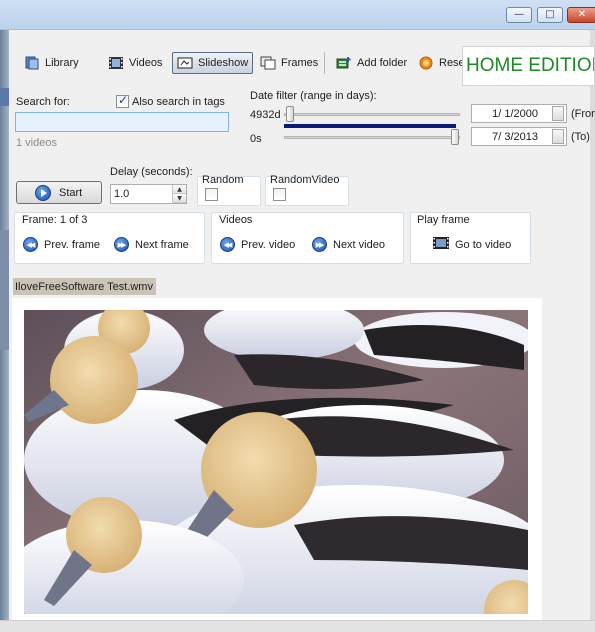 This screenshot has height=632, width=595. What do you see at coordinates (55, 220) in the screenshot?
I see `frame-counter: Frame: 1 of 3` at bounding box center [55, 220].